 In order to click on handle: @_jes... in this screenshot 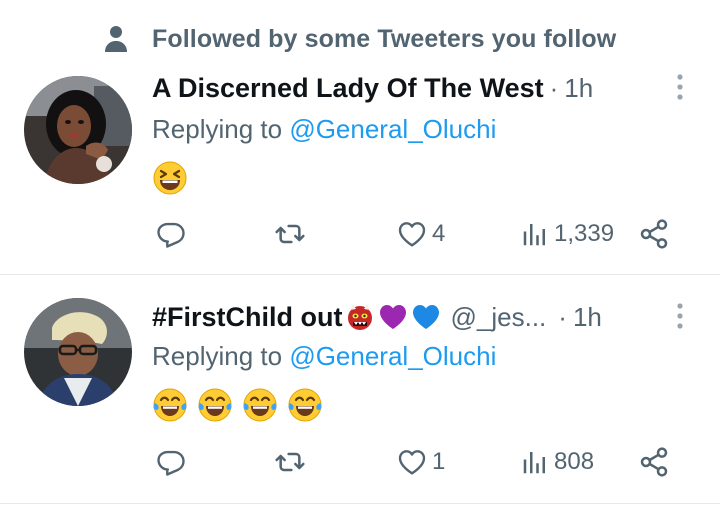, I will do `click(499, 317)`.